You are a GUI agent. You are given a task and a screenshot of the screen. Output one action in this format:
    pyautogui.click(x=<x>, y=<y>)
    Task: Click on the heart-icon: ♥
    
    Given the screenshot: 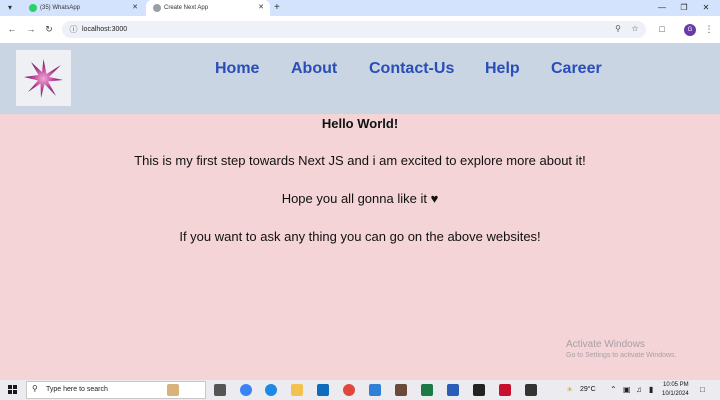 What is the action you would take?
    pyautogui.click(x=434, y=198)
    